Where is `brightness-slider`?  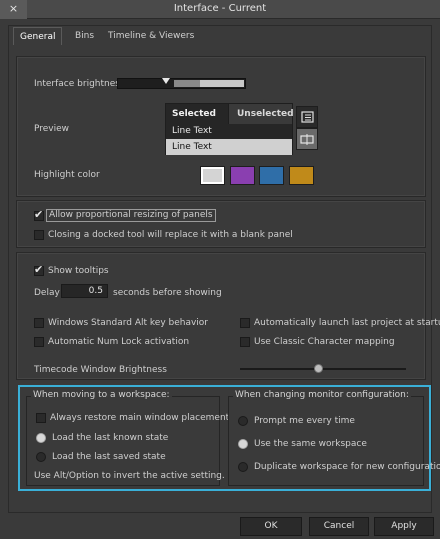 brightness-slider is located at coordinates (181, 83).